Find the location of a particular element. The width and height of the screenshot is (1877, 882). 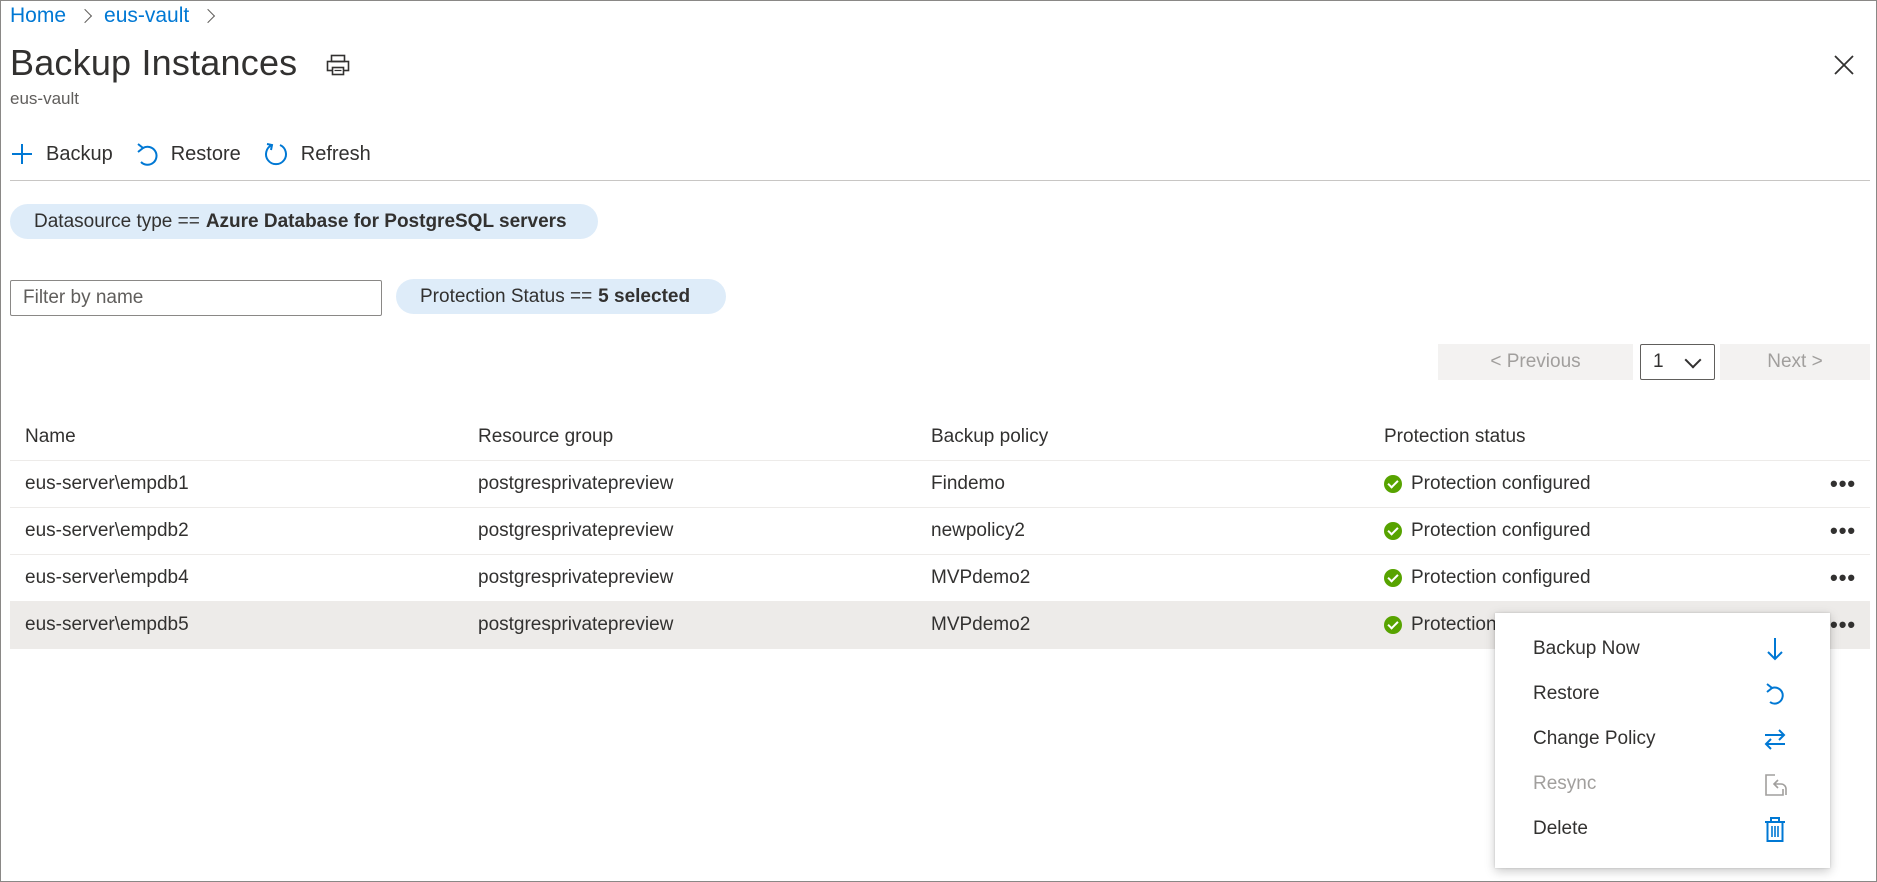

print-icon is located at coordinates (338, 65).